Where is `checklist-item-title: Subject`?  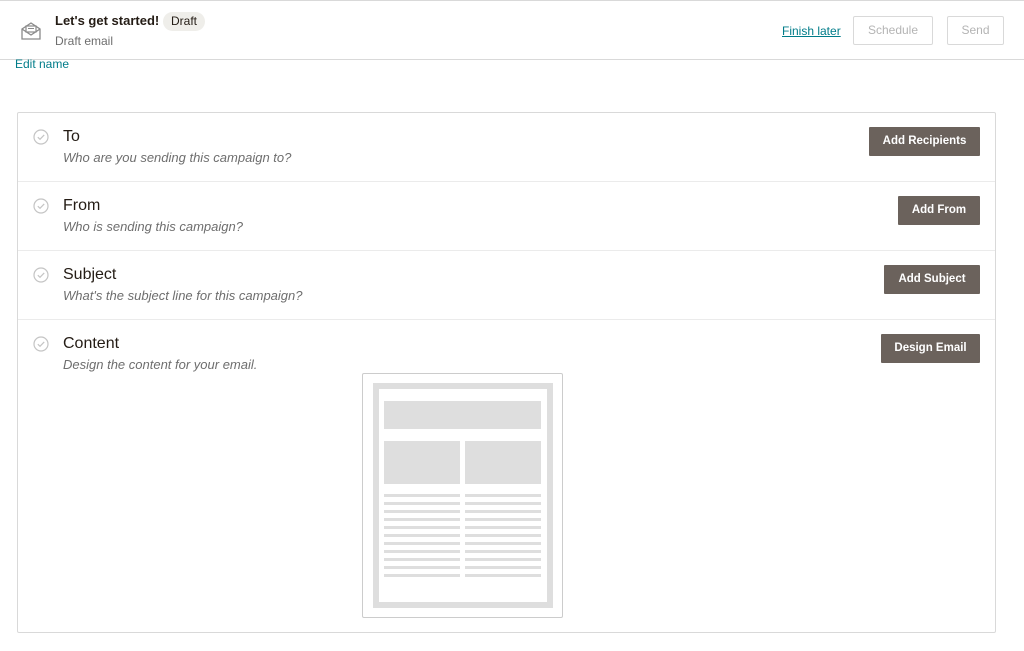 checklist-item-title: Subject is located at coordinates (90, 274).